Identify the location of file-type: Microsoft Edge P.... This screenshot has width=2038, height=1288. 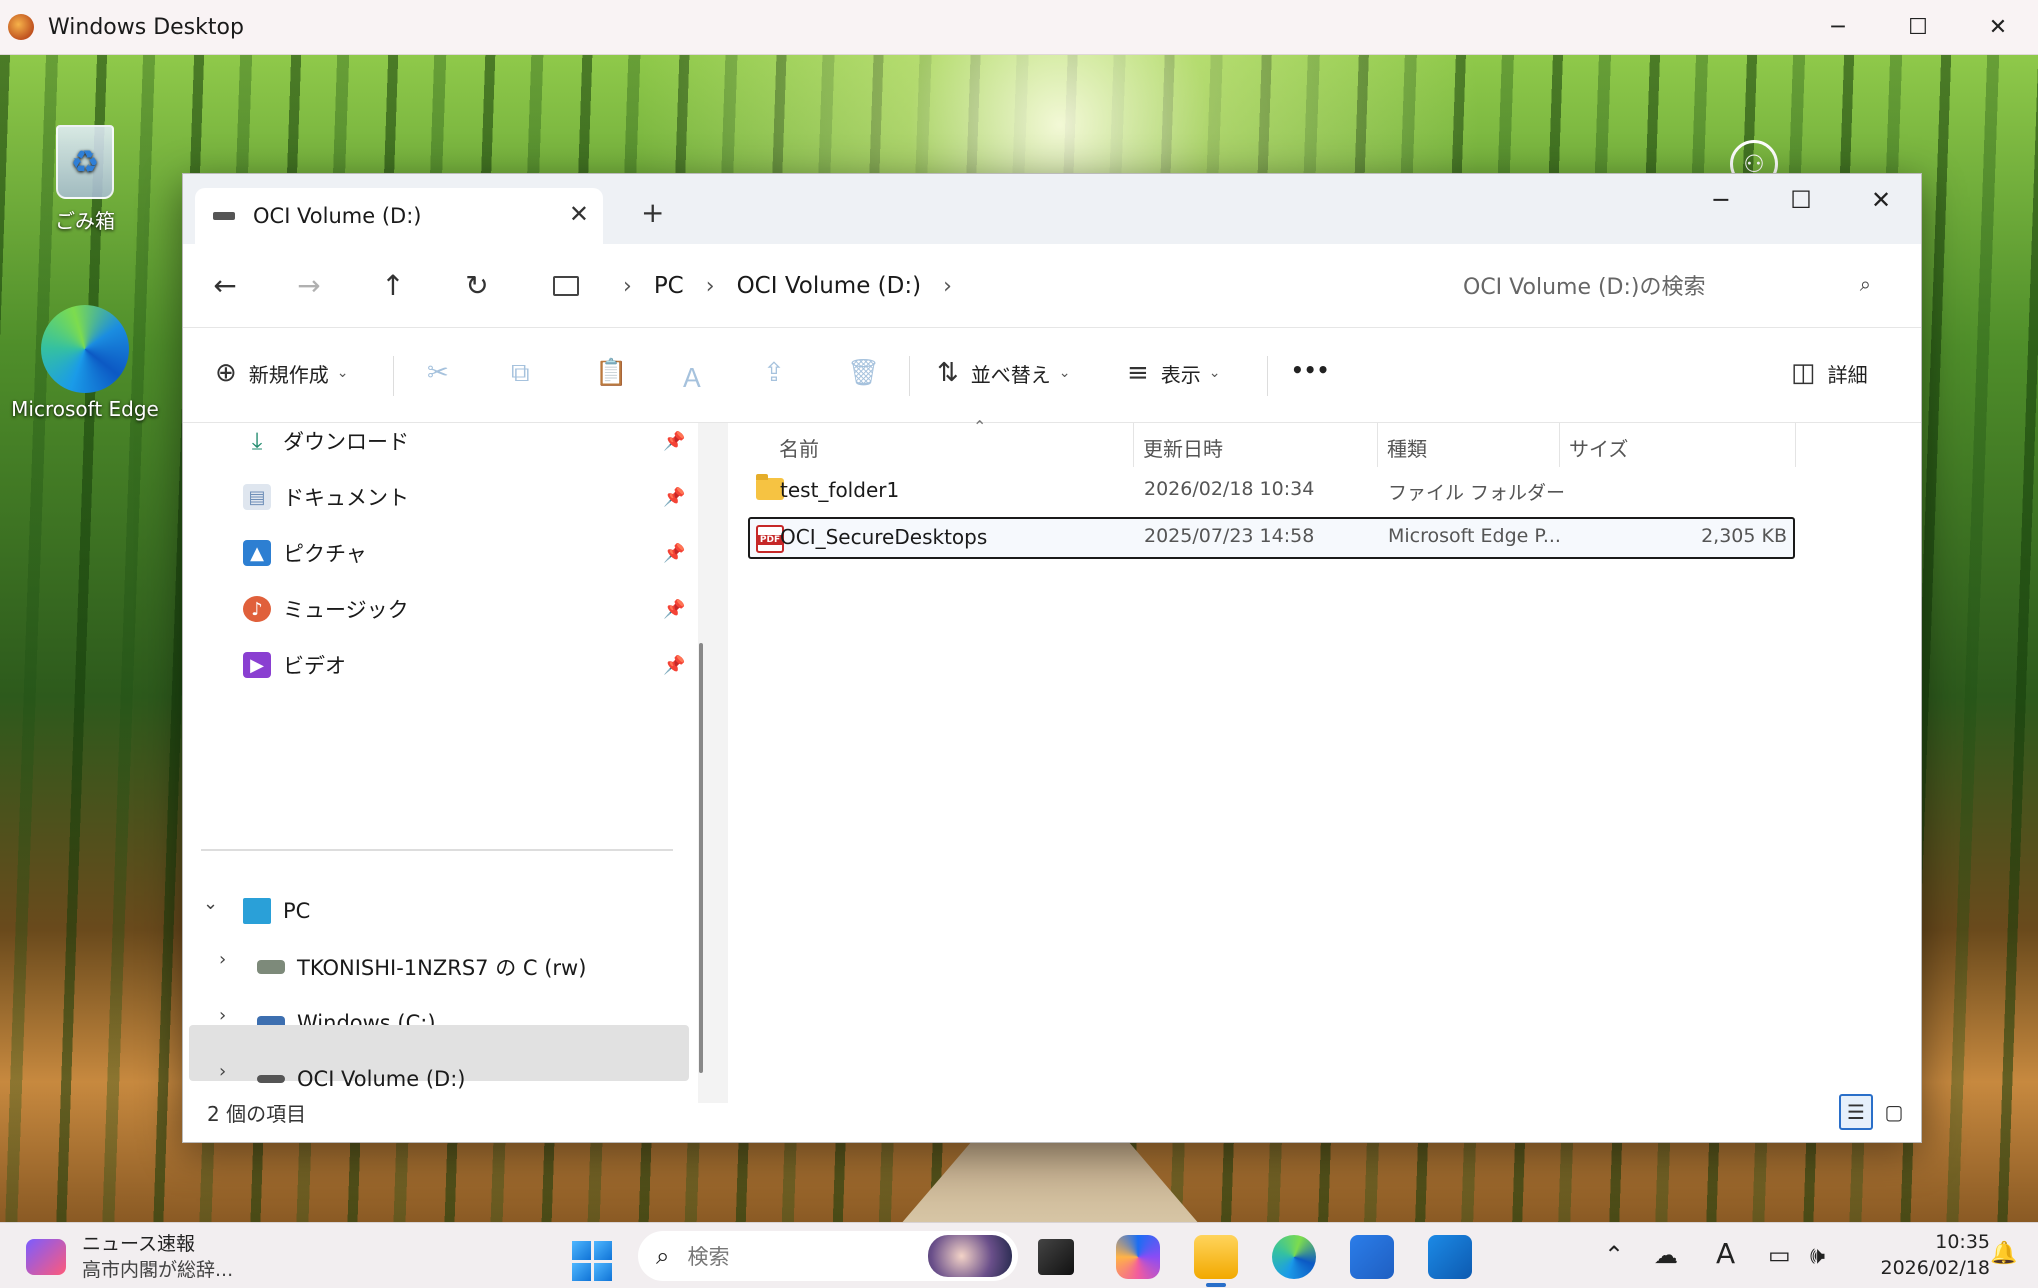
(1474, 536).